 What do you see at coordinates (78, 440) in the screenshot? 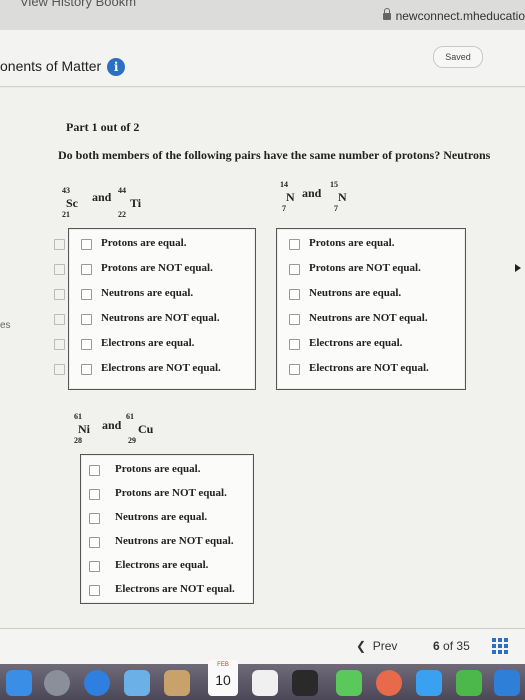
I see `atomic-number: 28` at bounding box center [78, 440].